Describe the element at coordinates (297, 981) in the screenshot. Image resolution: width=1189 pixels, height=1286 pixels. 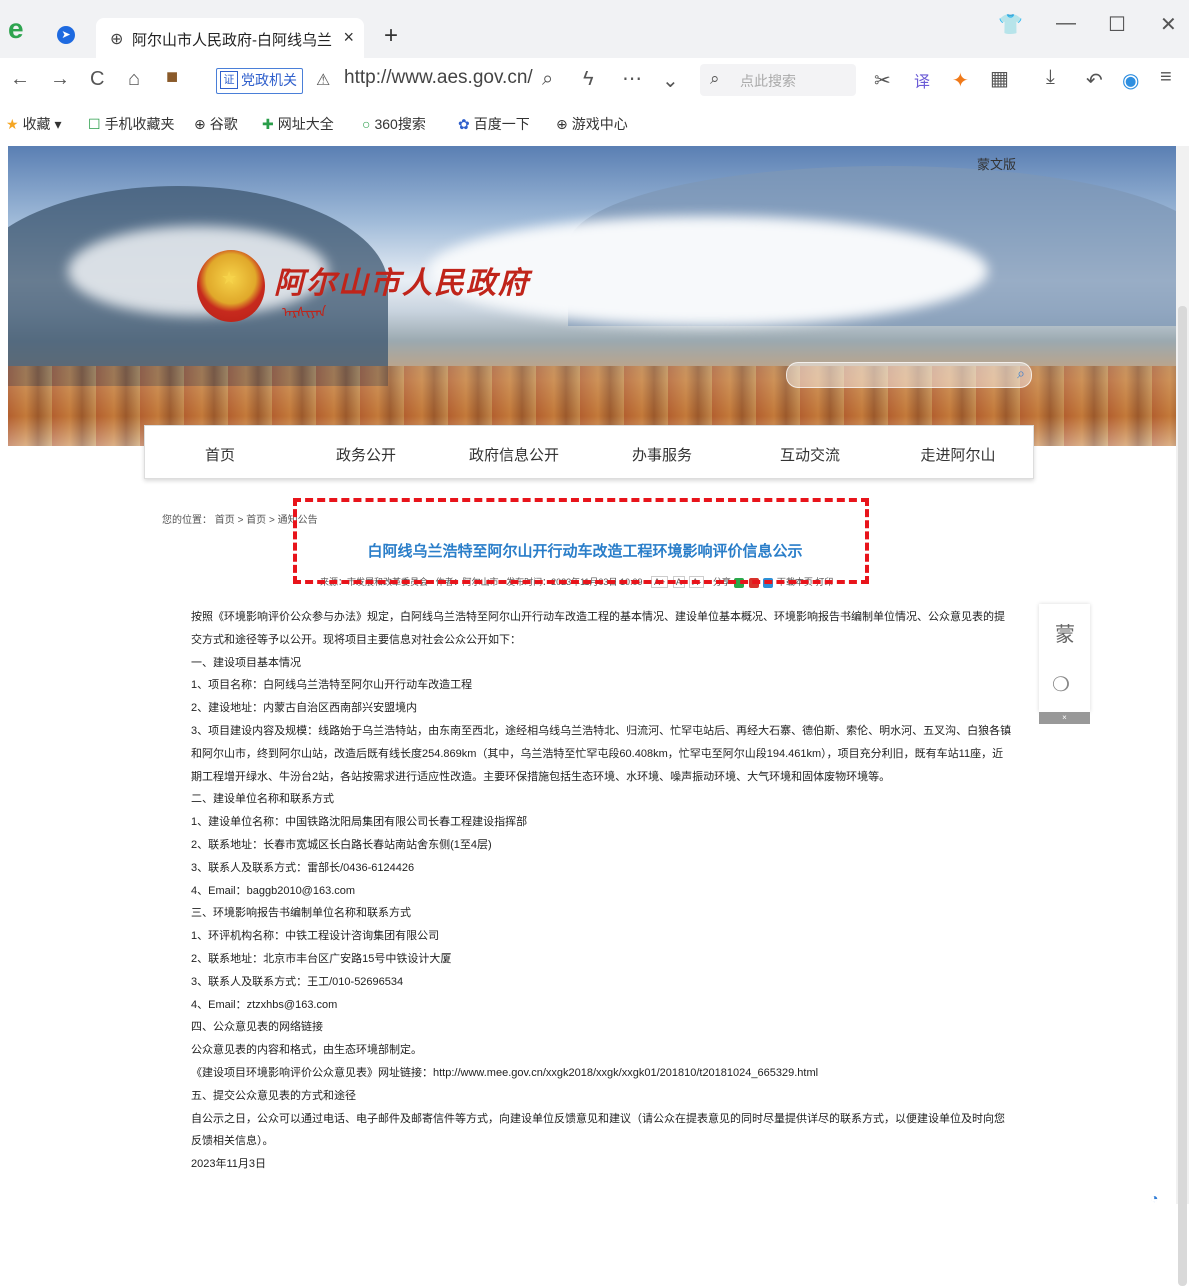
I see `paragraph: 3、联系人及联系方式：王工/010-52696534` at that location.